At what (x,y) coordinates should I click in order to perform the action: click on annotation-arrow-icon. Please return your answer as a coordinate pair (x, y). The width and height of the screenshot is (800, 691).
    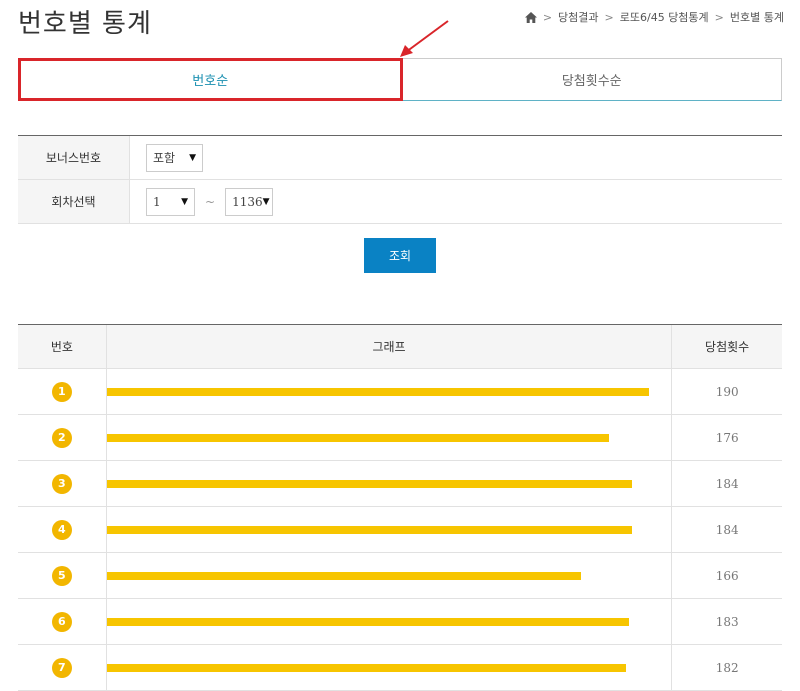
    Looking at the image, I should click on (424, 38).